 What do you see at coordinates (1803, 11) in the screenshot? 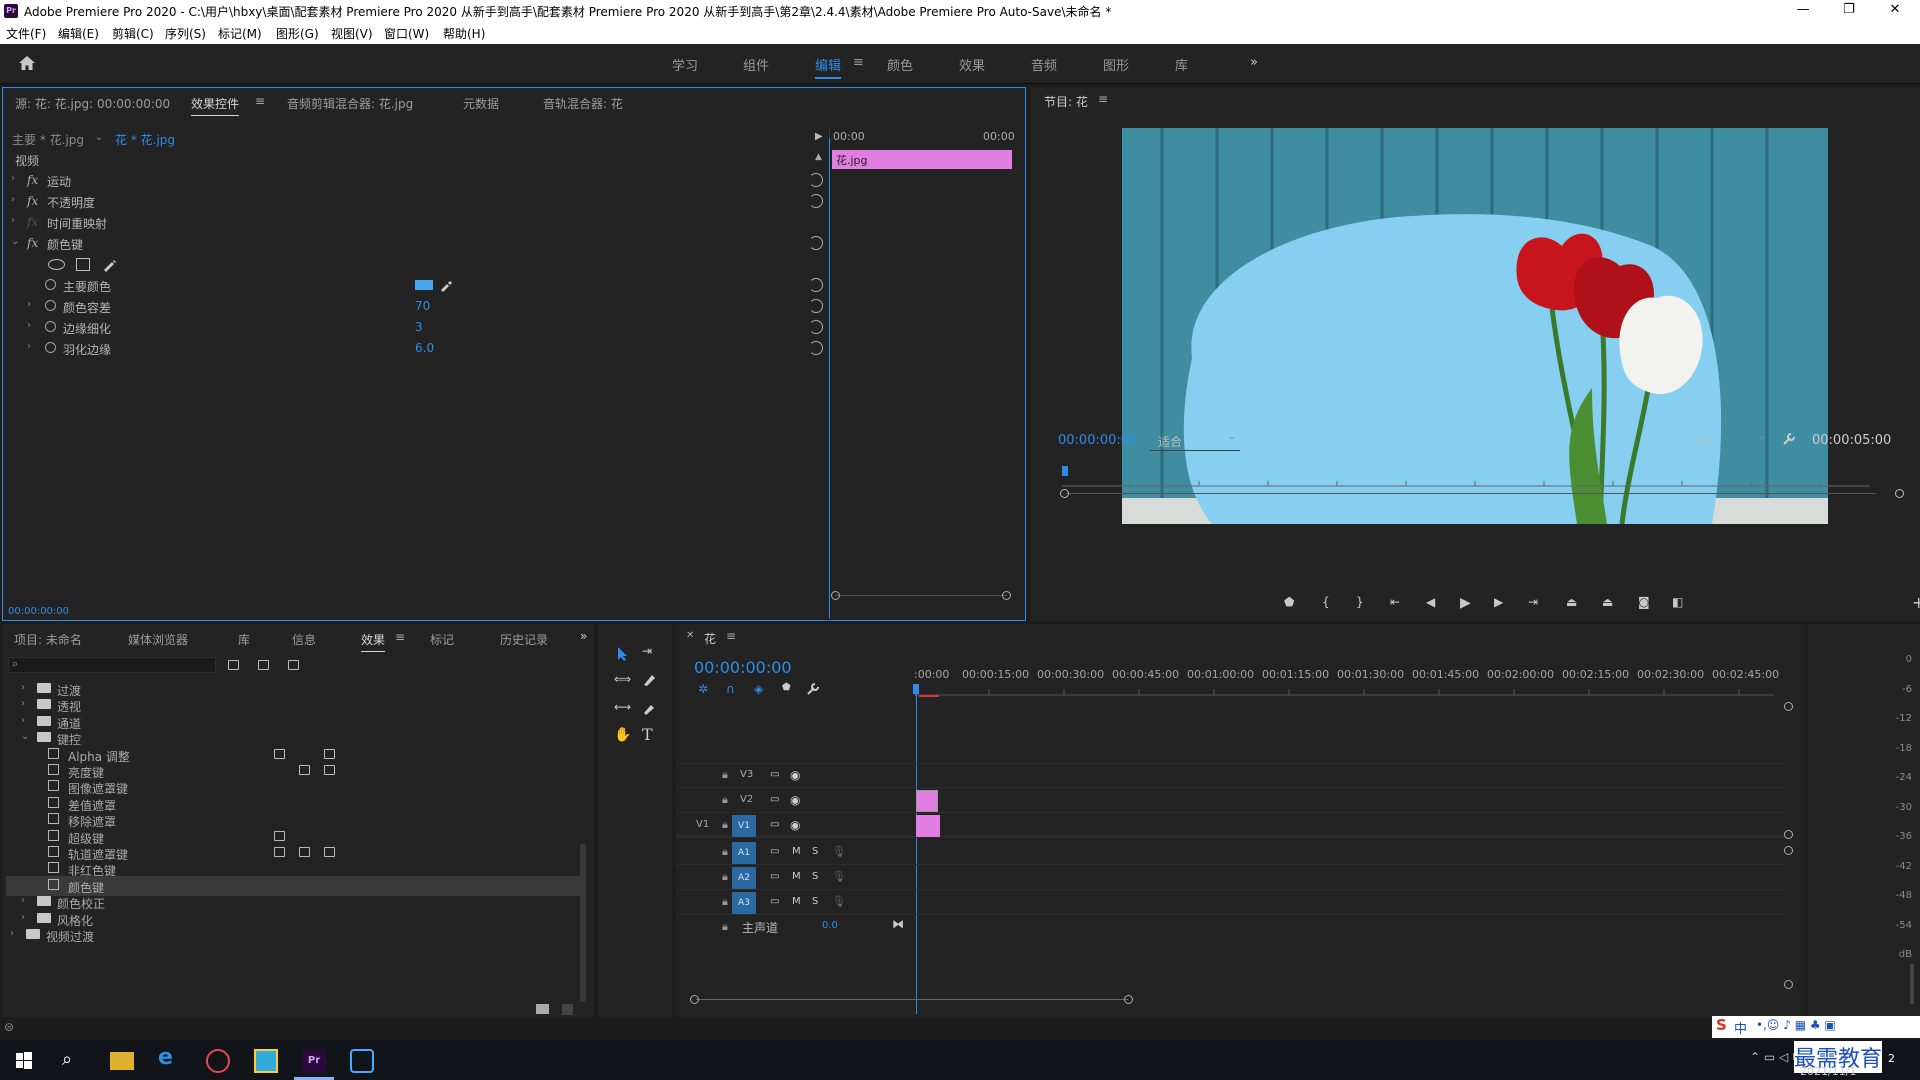
I see `minimize-button: —` at bounding box center [1803, 11].